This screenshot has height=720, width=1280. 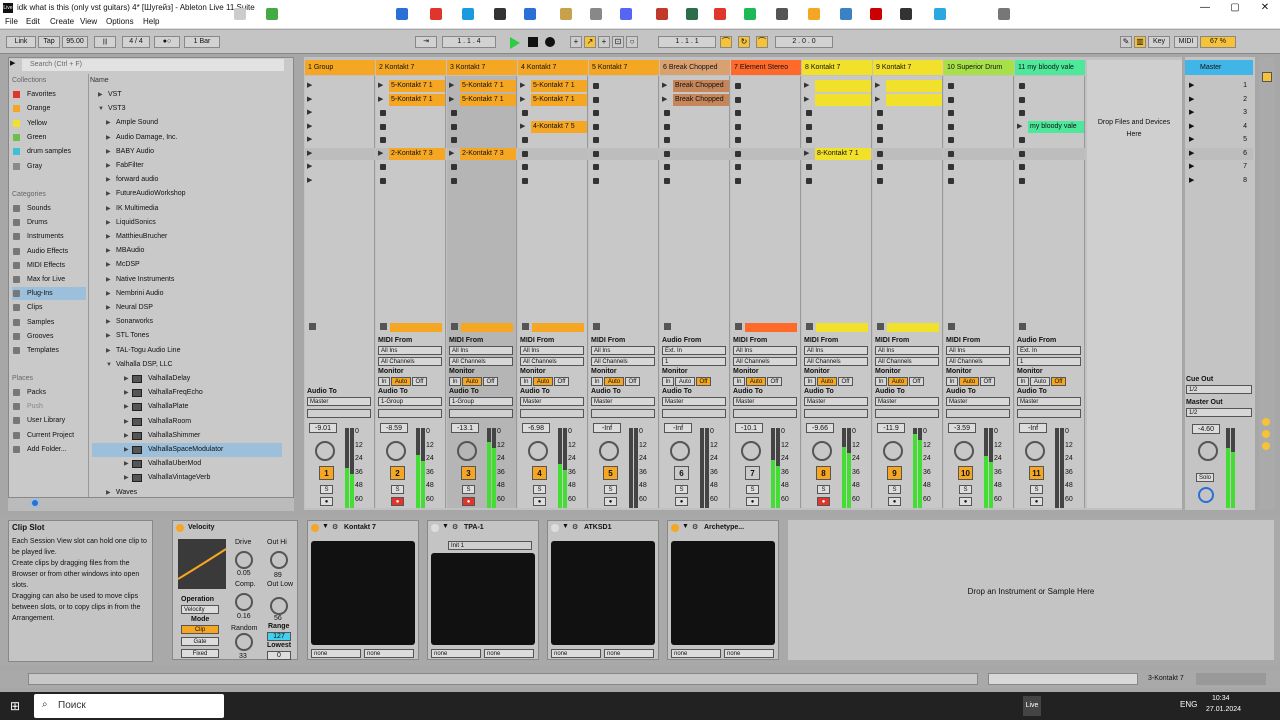 I want to click on browser-tree-item: ▶ VST, so click(x=187, y=95).